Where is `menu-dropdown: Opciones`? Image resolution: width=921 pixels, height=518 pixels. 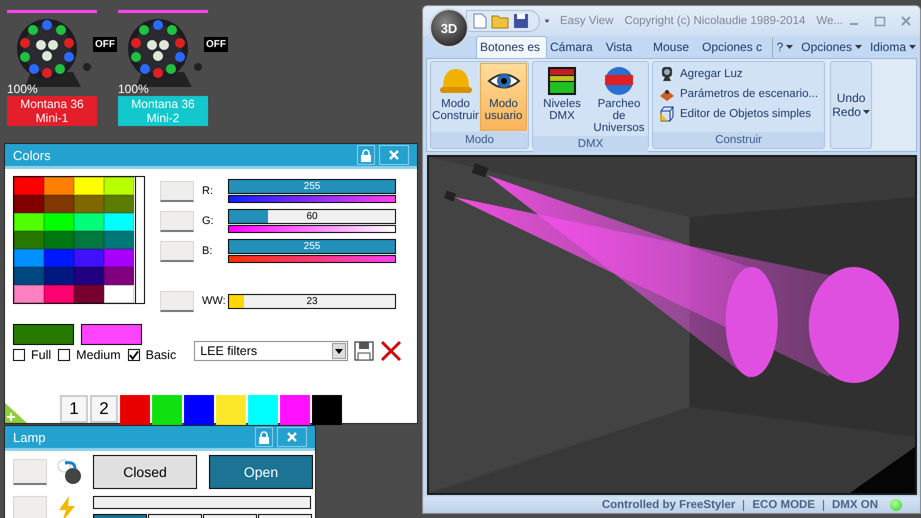
menu-dropdown: Opciones is located at coordinates (831, 49).